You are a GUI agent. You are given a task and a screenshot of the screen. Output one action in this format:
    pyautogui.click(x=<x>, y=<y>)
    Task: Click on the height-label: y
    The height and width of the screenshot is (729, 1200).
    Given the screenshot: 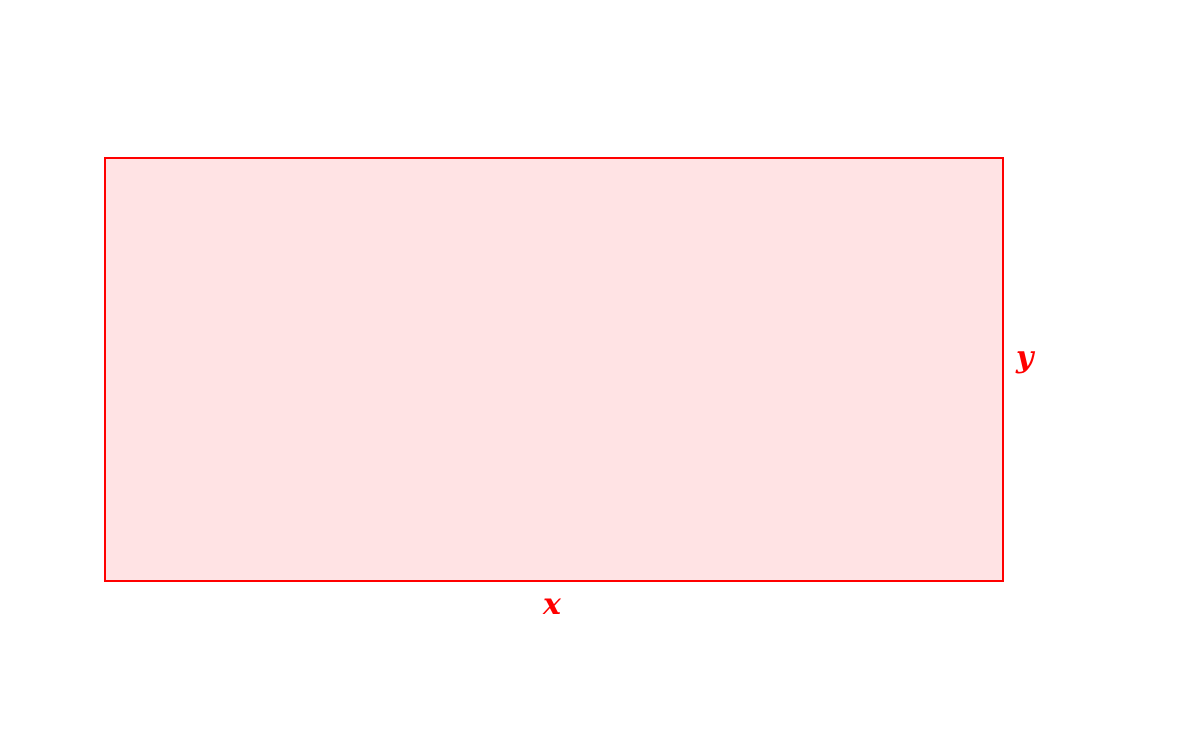 What is the action you would take?
    pyautogui.click(x=1025, y=357)
    